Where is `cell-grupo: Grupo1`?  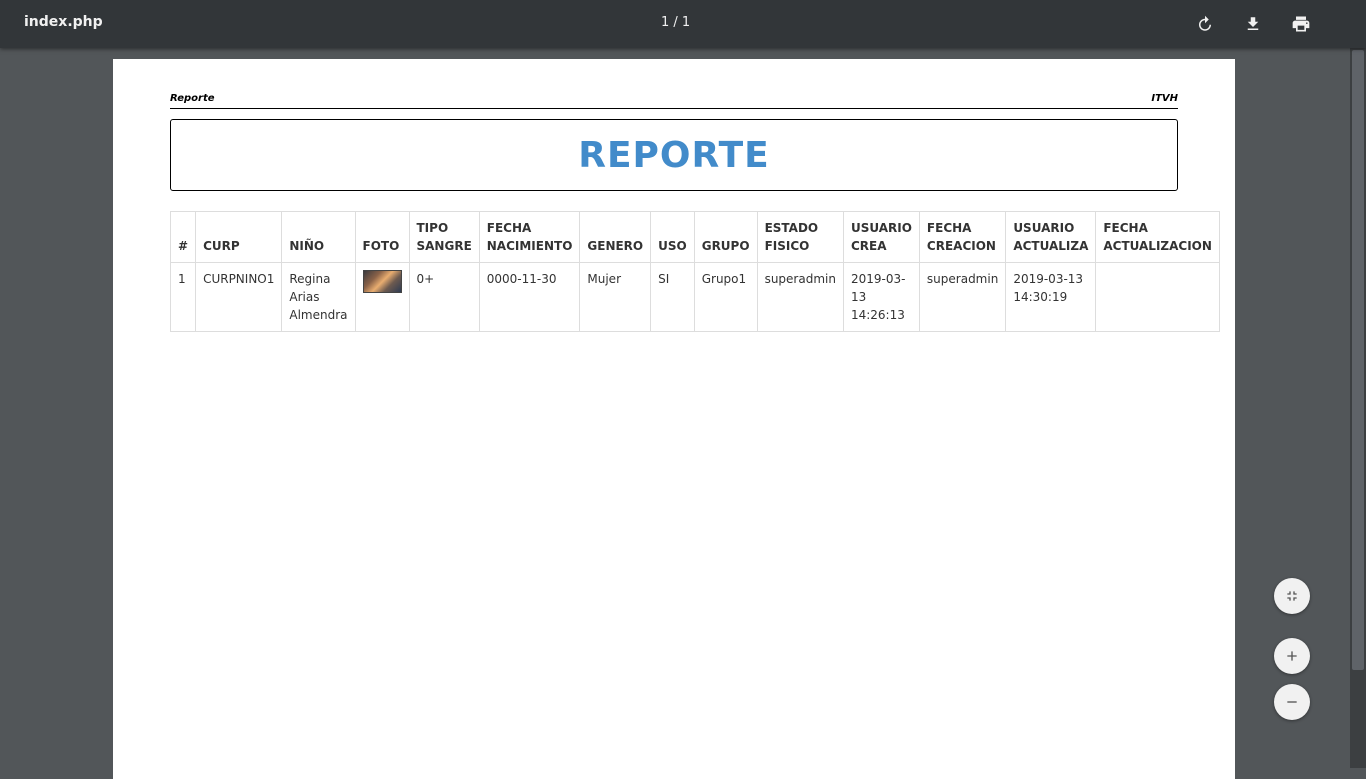
cell-grupo: Grupo1 is located at coordinates (725, 297).